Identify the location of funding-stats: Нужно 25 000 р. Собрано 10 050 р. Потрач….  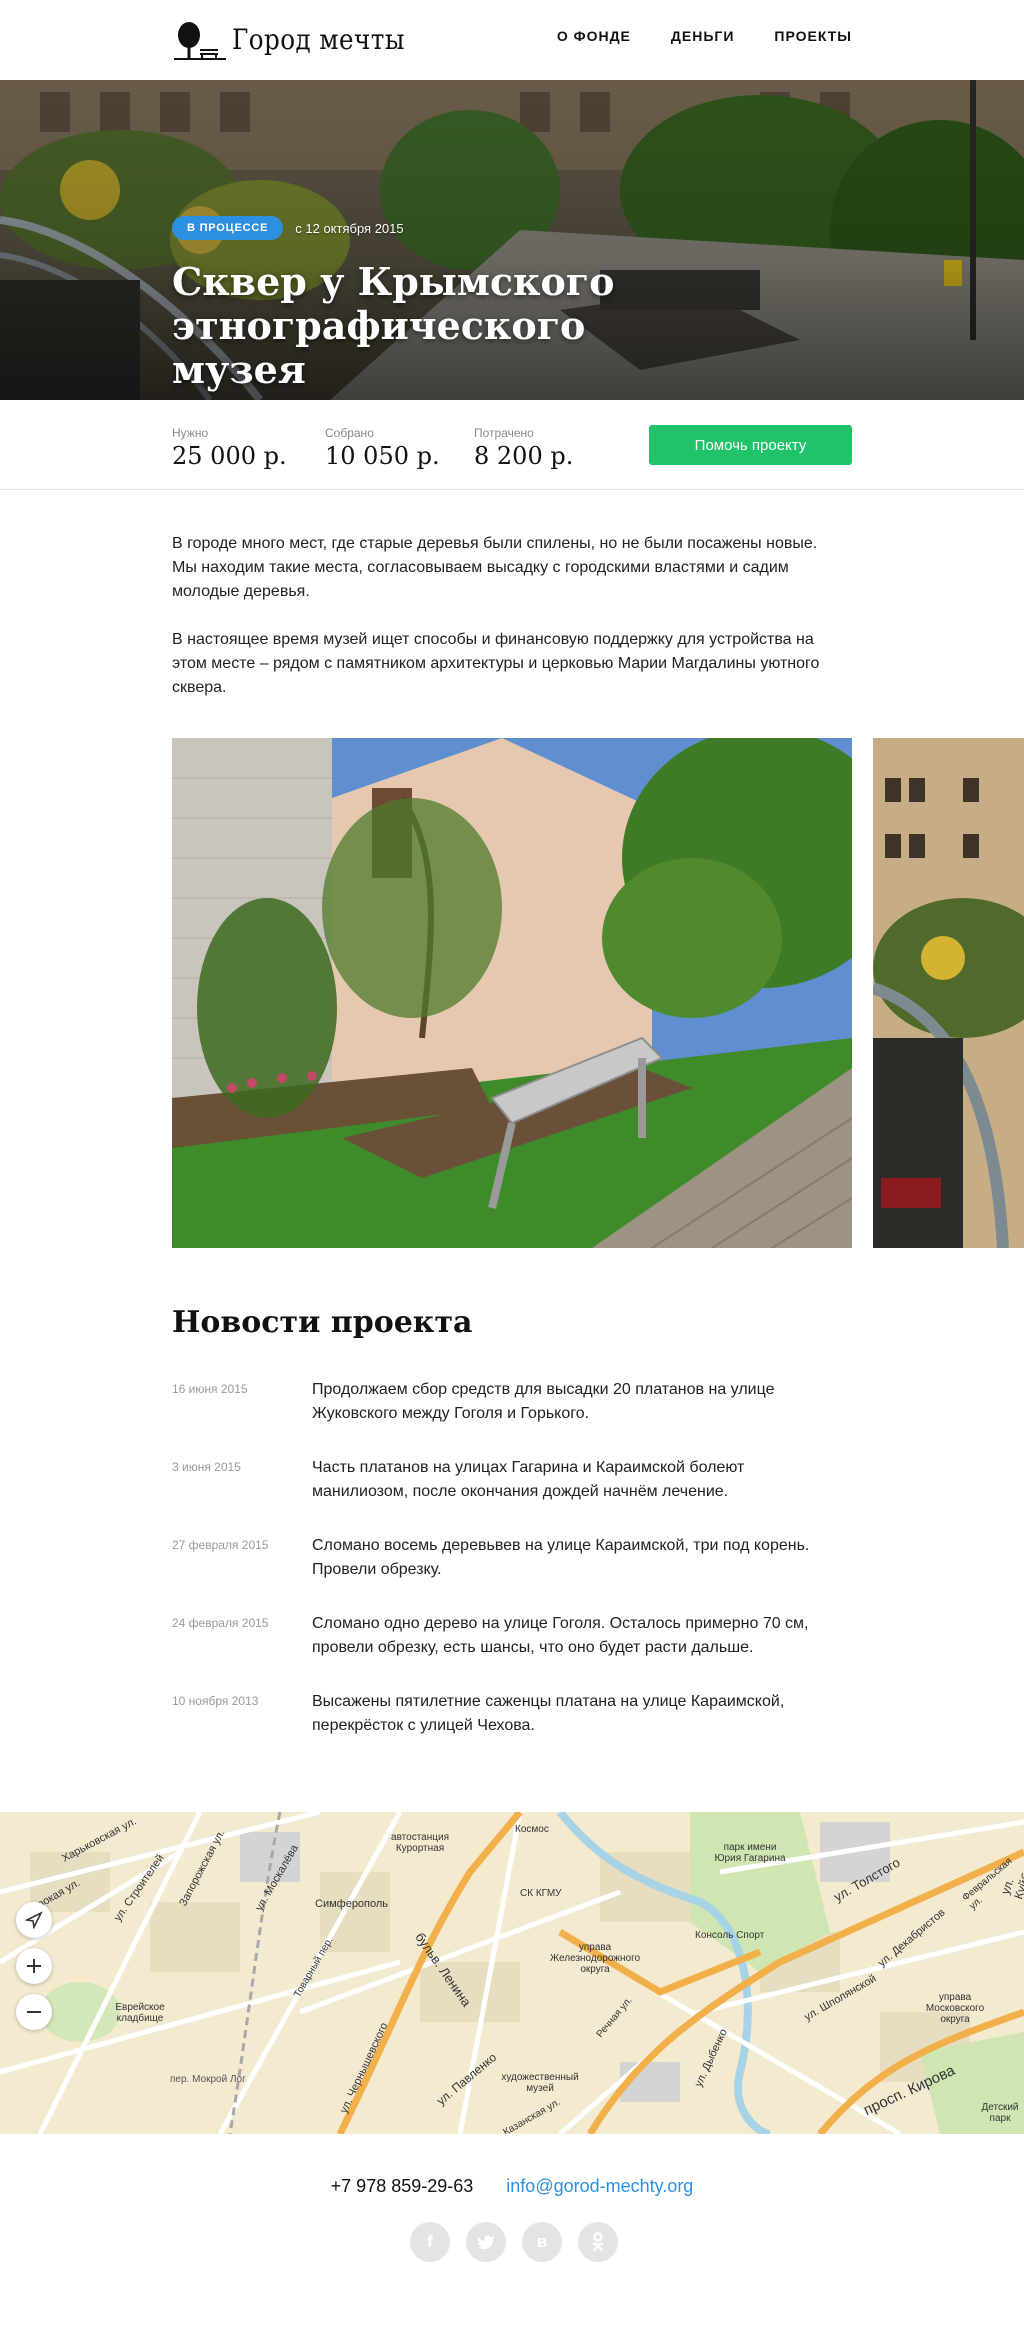
(512, 445).